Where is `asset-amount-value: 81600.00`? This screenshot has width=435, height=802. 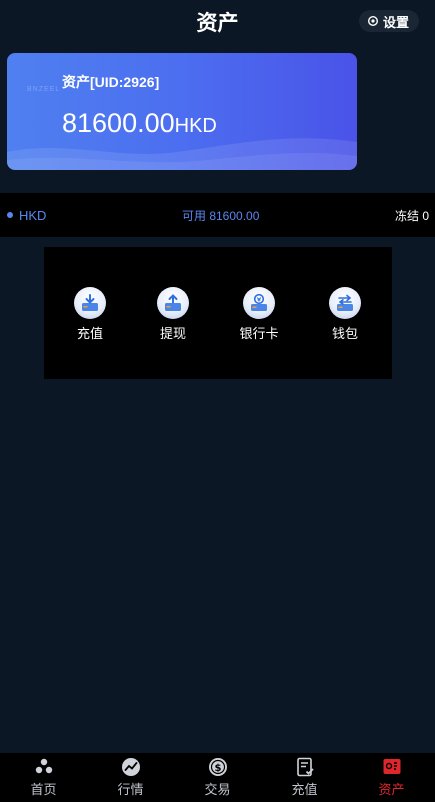
asset-amount-value: 81600.00 is located at coordinates (118, 123).